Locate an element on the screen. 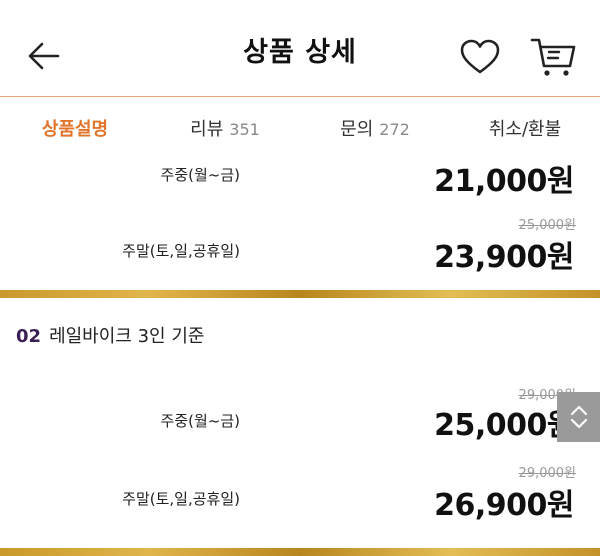  original-price: 25,000원 is located at coordinates (547, 225).